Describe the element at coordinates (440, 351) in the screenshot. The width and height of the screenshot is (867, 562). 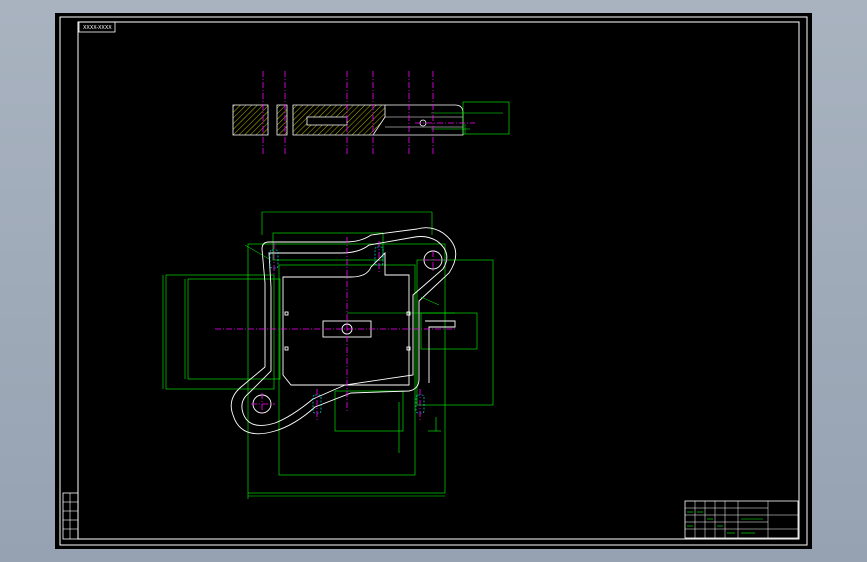
I see `arm-slot` at that location.